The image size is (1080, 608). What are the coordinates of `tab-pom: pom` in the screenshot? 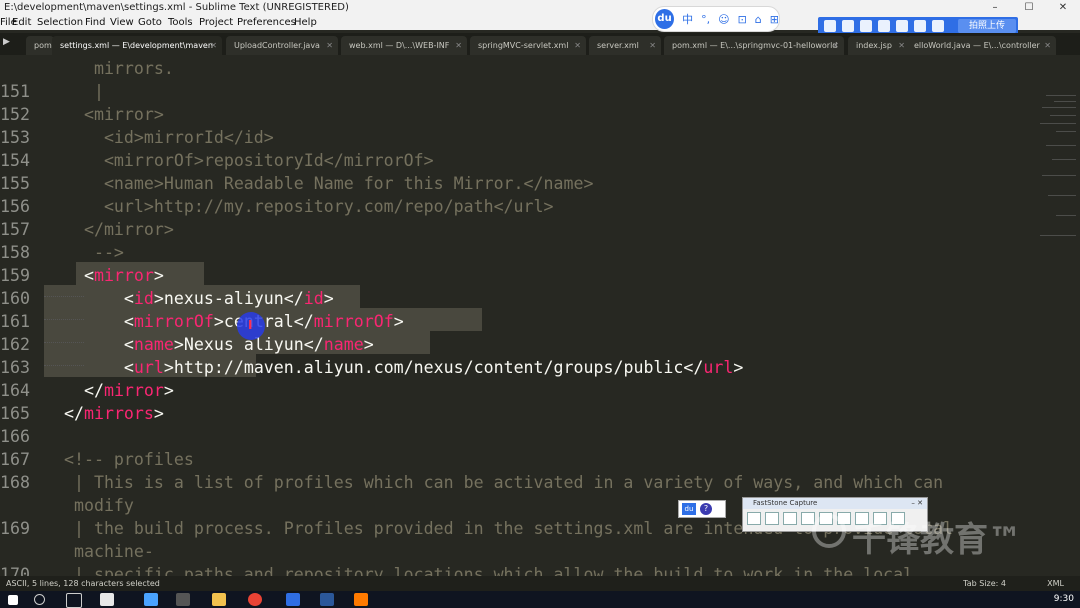 It's located at (40, 45).